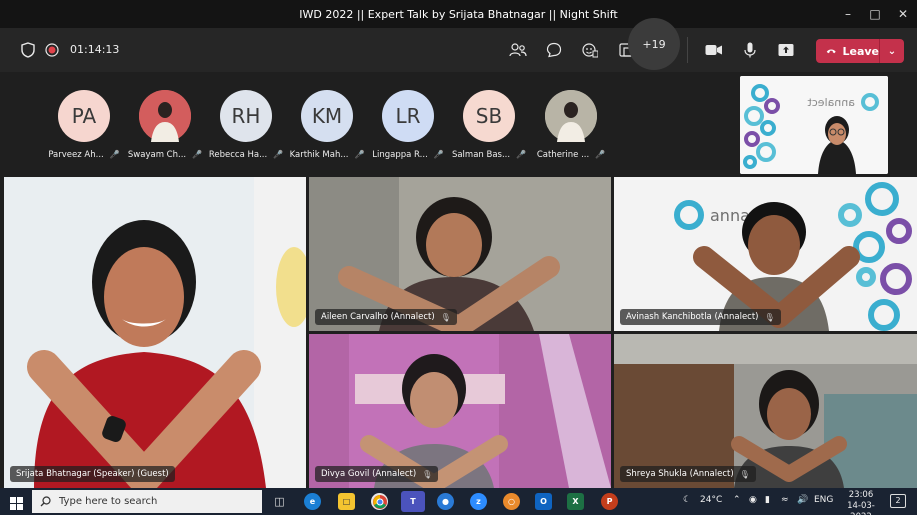 The width and height of the screenshot is (917, 515). What do you see at coordinates (312, 501) in the screenshot?
I see `edge-icon: e` at bounding box center [312, 501].